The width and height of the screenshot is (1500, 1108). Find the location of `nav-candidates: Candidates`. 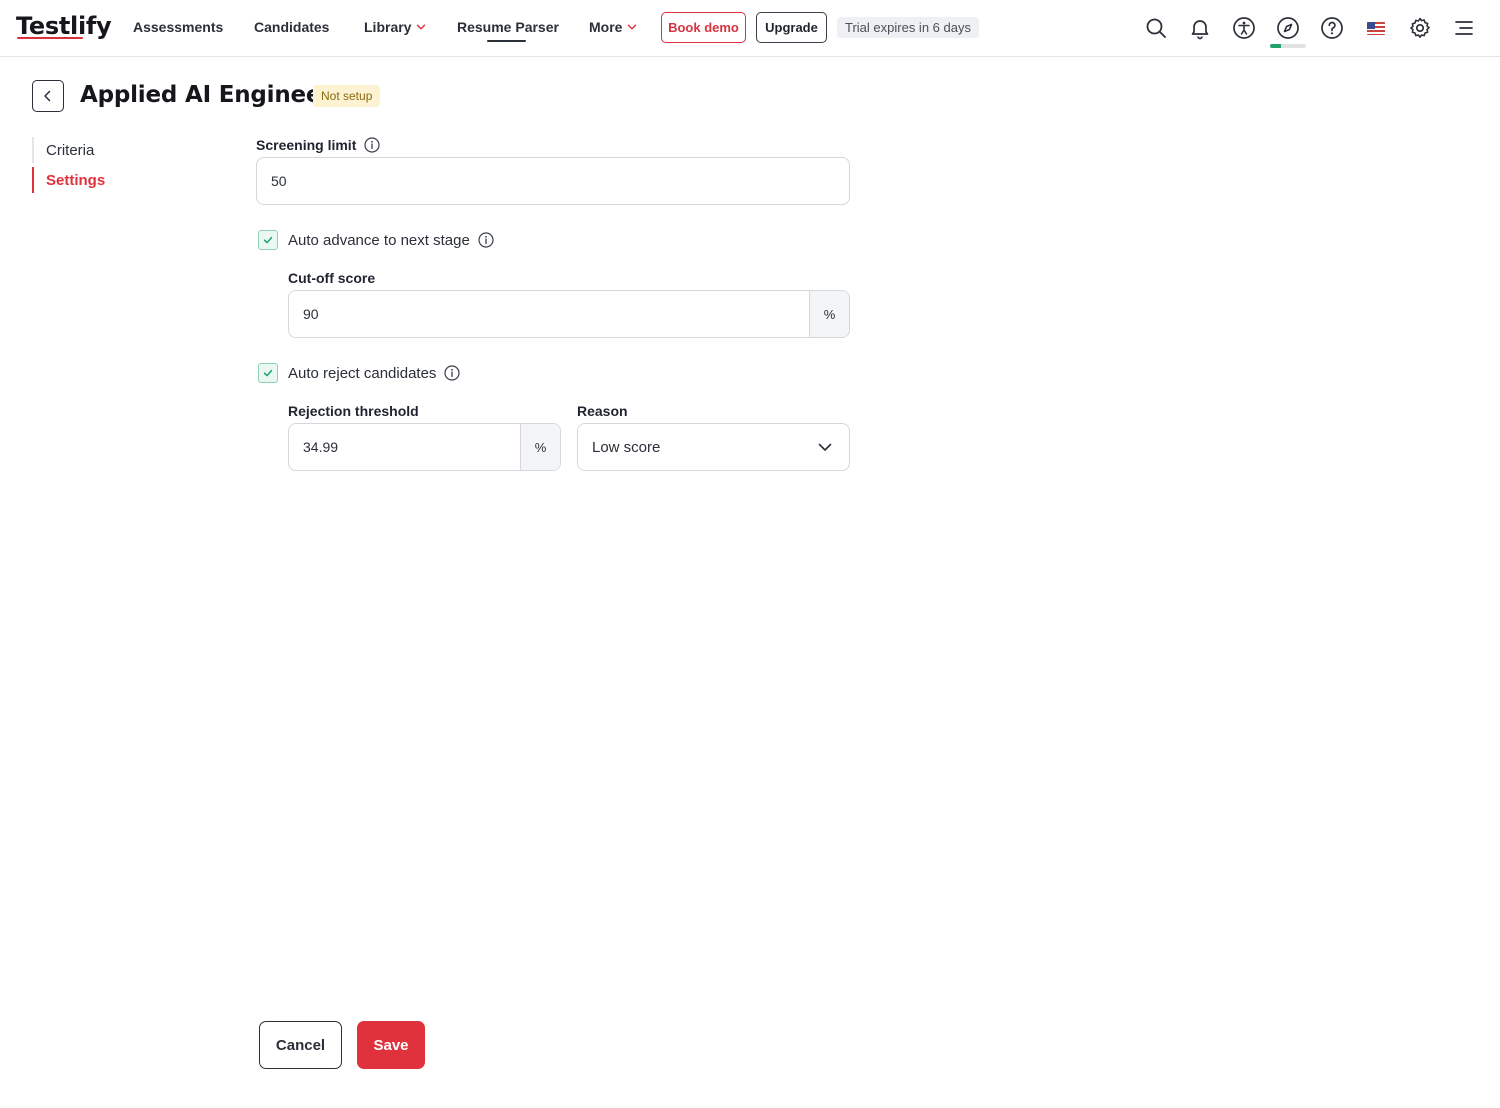

nav-candidates: Candidates is located at coordinates (291, 27).